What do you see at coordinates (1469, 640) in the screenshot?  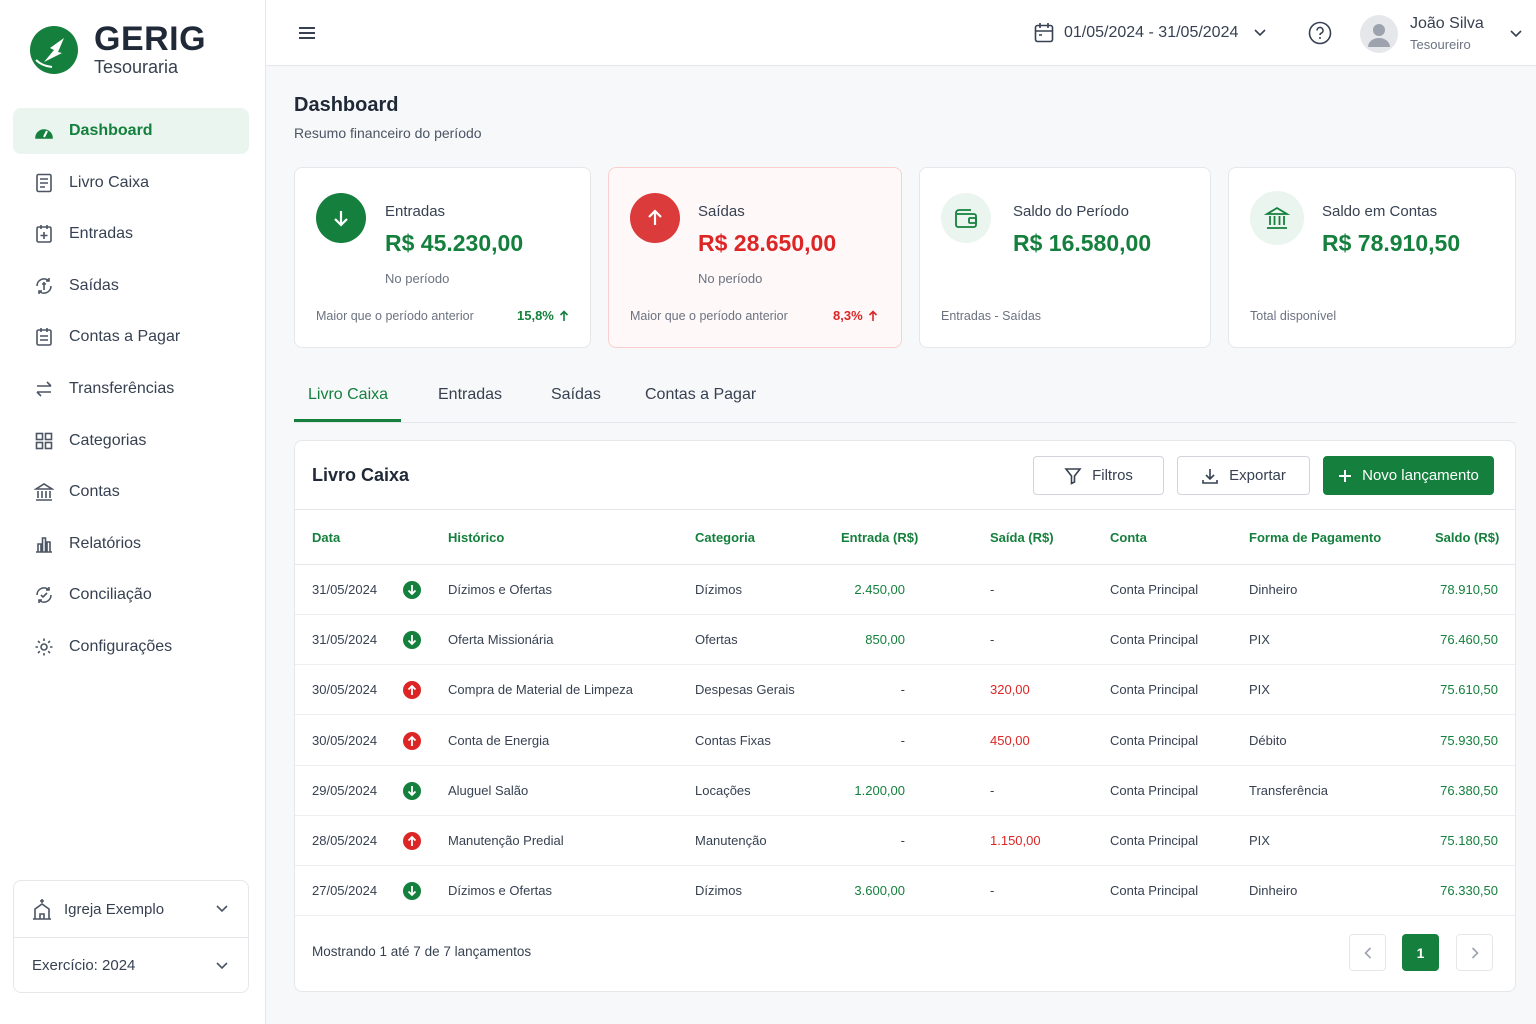 I see `cell-balance: 76.460,50` at bounding box center [1469, 640].